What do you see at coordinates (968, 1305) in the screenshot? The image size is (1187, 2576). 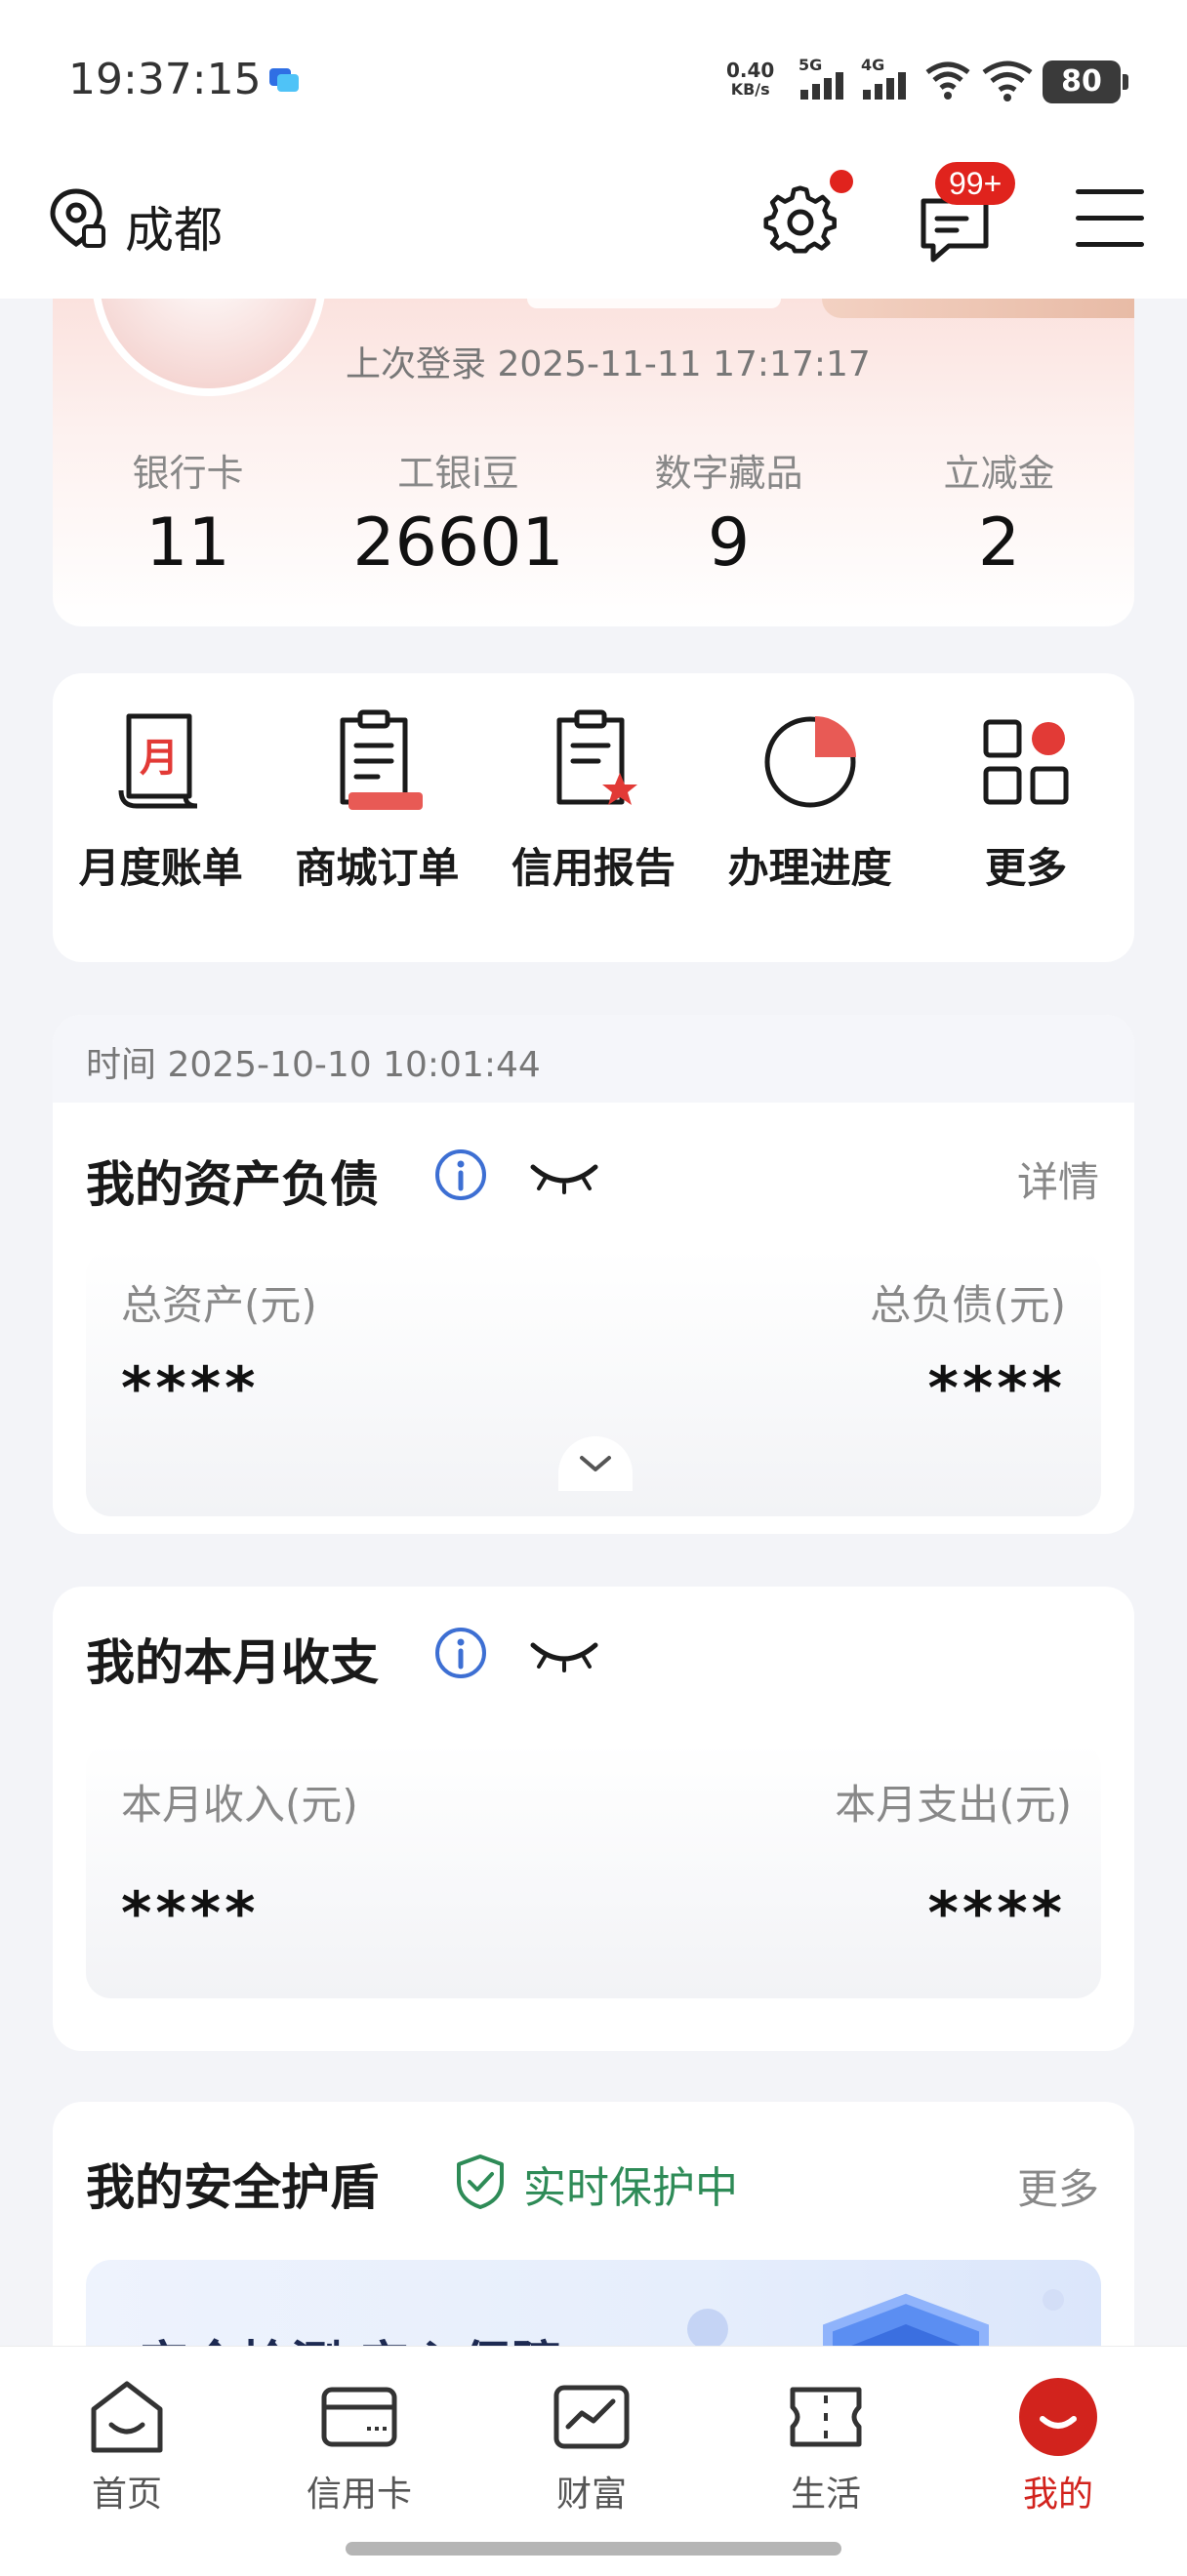 I see `total-liabilities-label: 总负债(元)` at bounding box center [968, 1305].